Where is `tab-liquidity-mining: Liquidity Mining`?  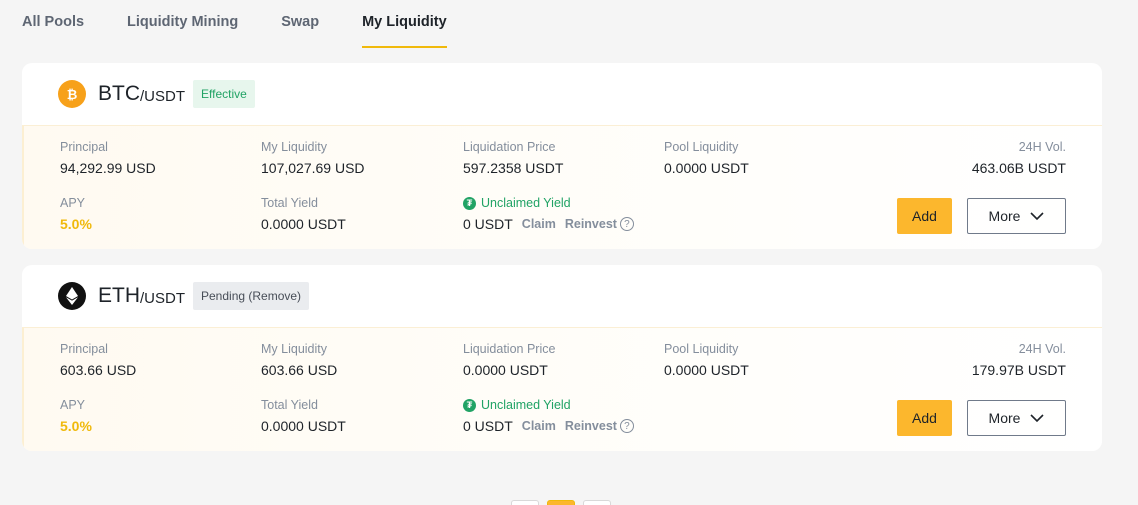 tab-liquidity-mining: Liquidity Mining is located at coordinates (182, 24).